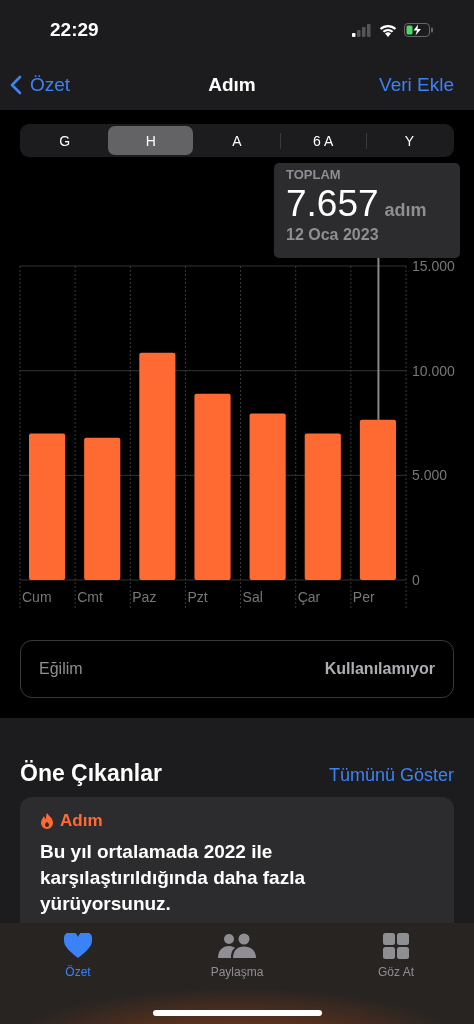 The height and width of the screenshot is (1024, 474). What do you see at coordinates (252, 597) in the screenshot?
I see `axis-label: Sal` at bounding box center [252, 597].